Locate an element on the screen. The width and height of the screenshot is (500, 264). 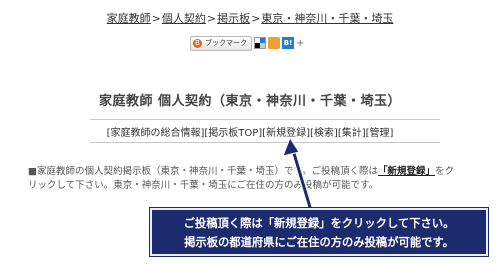
callout-line-1: ご投稿頂く際は「新規登録」をクリックして下さい。 is located at coordinates (319, 223).